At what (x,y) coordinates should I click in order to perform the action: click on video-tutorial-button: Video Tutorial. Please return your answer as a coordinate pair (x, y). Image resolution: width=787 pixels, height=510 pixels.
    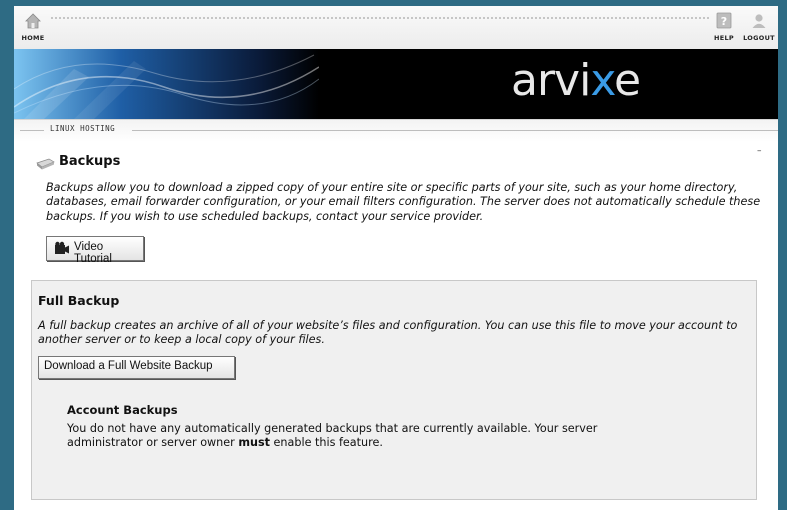
    Looking at the image, I should click on (95, 250).